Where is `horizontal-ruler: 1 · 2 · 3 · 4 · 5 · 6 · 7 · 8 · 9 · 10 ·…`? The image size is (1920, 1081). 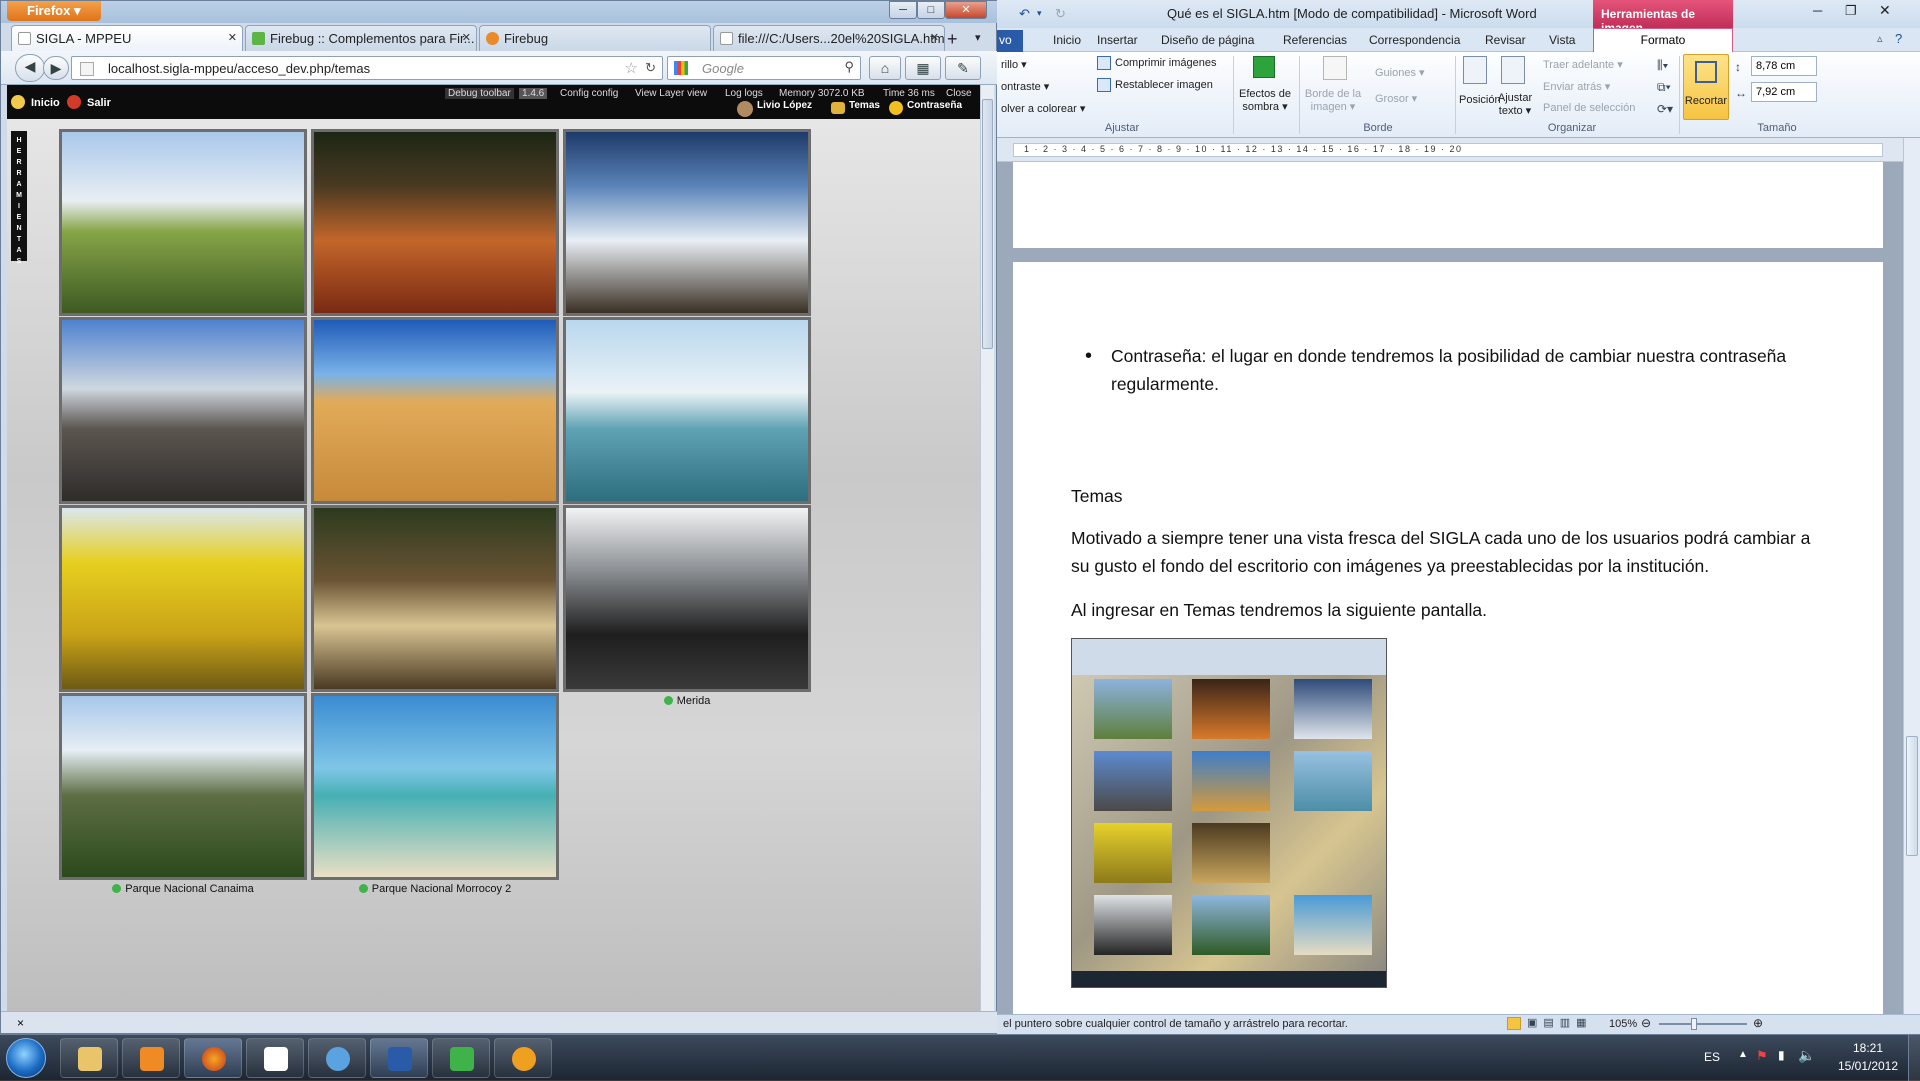
horizontal-ruler: 1 · 2 · 3 · 4 · 5 · 6 · 7 · 8 · 9 · 10 ·… is located at coordinates (1458, 150).